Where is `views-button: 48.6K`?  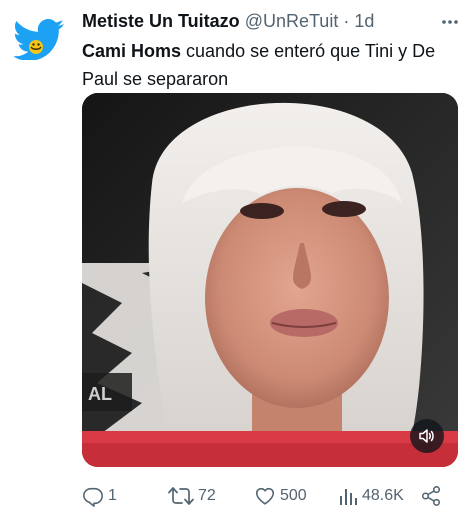 views-button: 48.6K is located at coordinates (371, 496).